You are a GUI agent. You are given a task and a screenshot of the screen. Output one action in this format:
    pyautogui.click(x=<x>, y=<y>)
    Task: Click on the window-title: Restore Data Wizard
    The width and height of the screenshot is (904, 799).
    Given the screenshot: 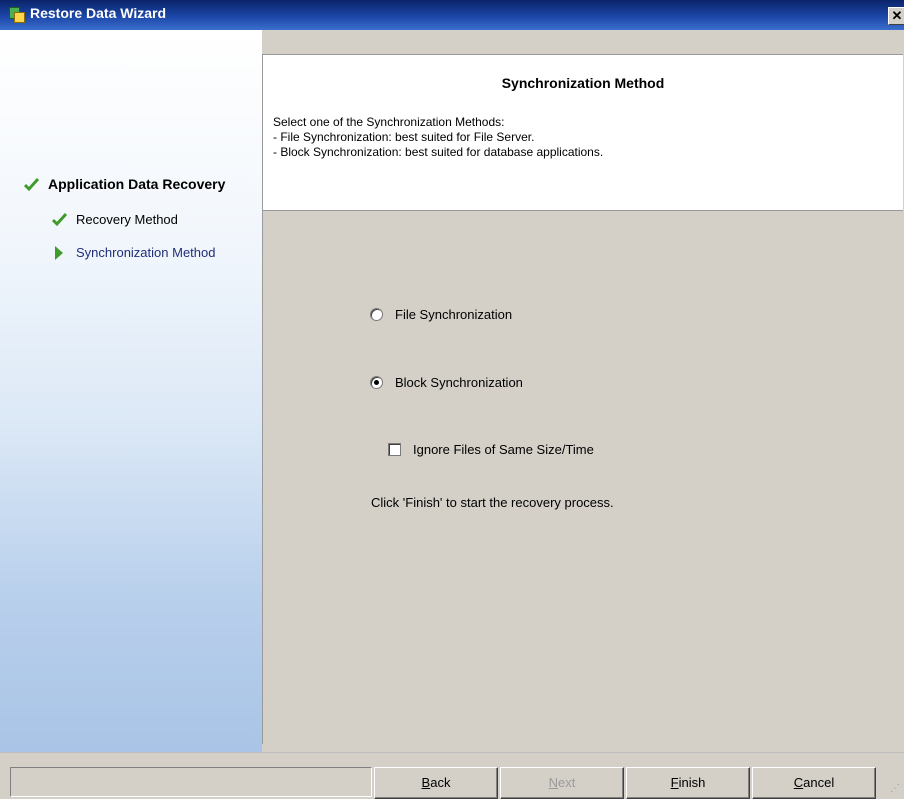 What is the action you would take?
    pyautogui.click(x=98, y=13)
    